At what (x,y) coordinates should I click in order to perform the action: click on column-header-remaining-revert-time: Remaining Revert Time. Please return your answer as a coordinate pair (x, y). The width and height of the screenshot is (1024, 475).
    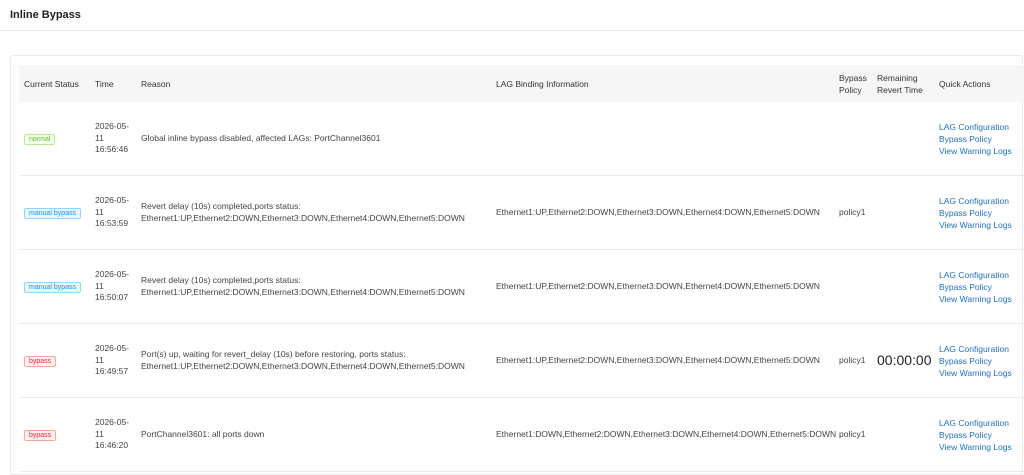
    Looking at the image, I should click on (903, 83).